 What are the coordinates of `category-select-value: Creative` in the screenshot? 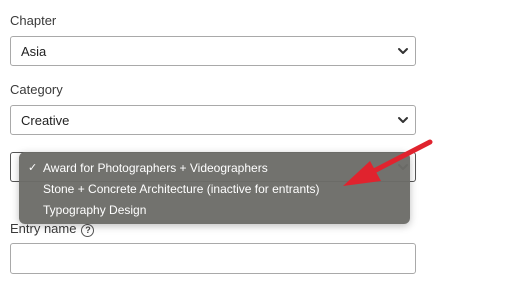 It's located at (45, 120).